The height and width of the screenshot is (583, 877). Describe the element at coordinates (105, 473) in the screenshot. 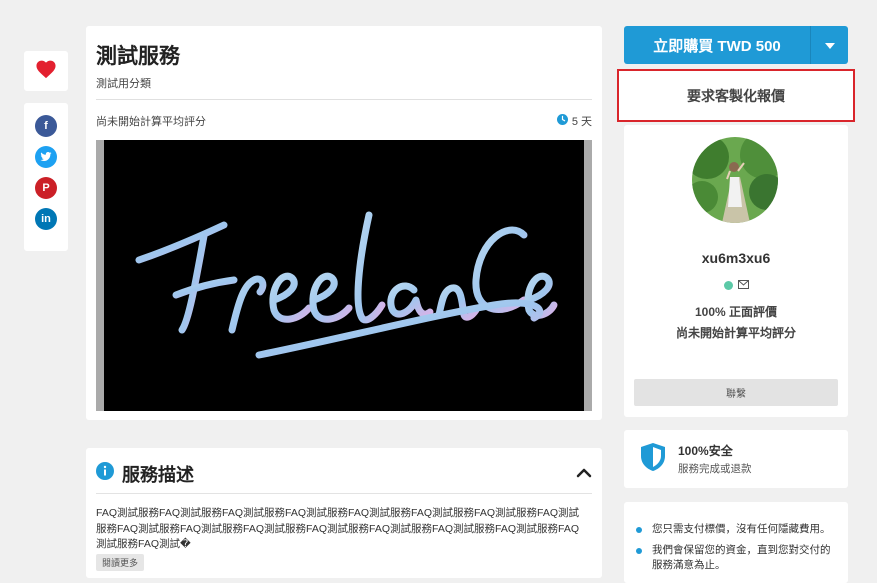

I see `info-icon` at that location.